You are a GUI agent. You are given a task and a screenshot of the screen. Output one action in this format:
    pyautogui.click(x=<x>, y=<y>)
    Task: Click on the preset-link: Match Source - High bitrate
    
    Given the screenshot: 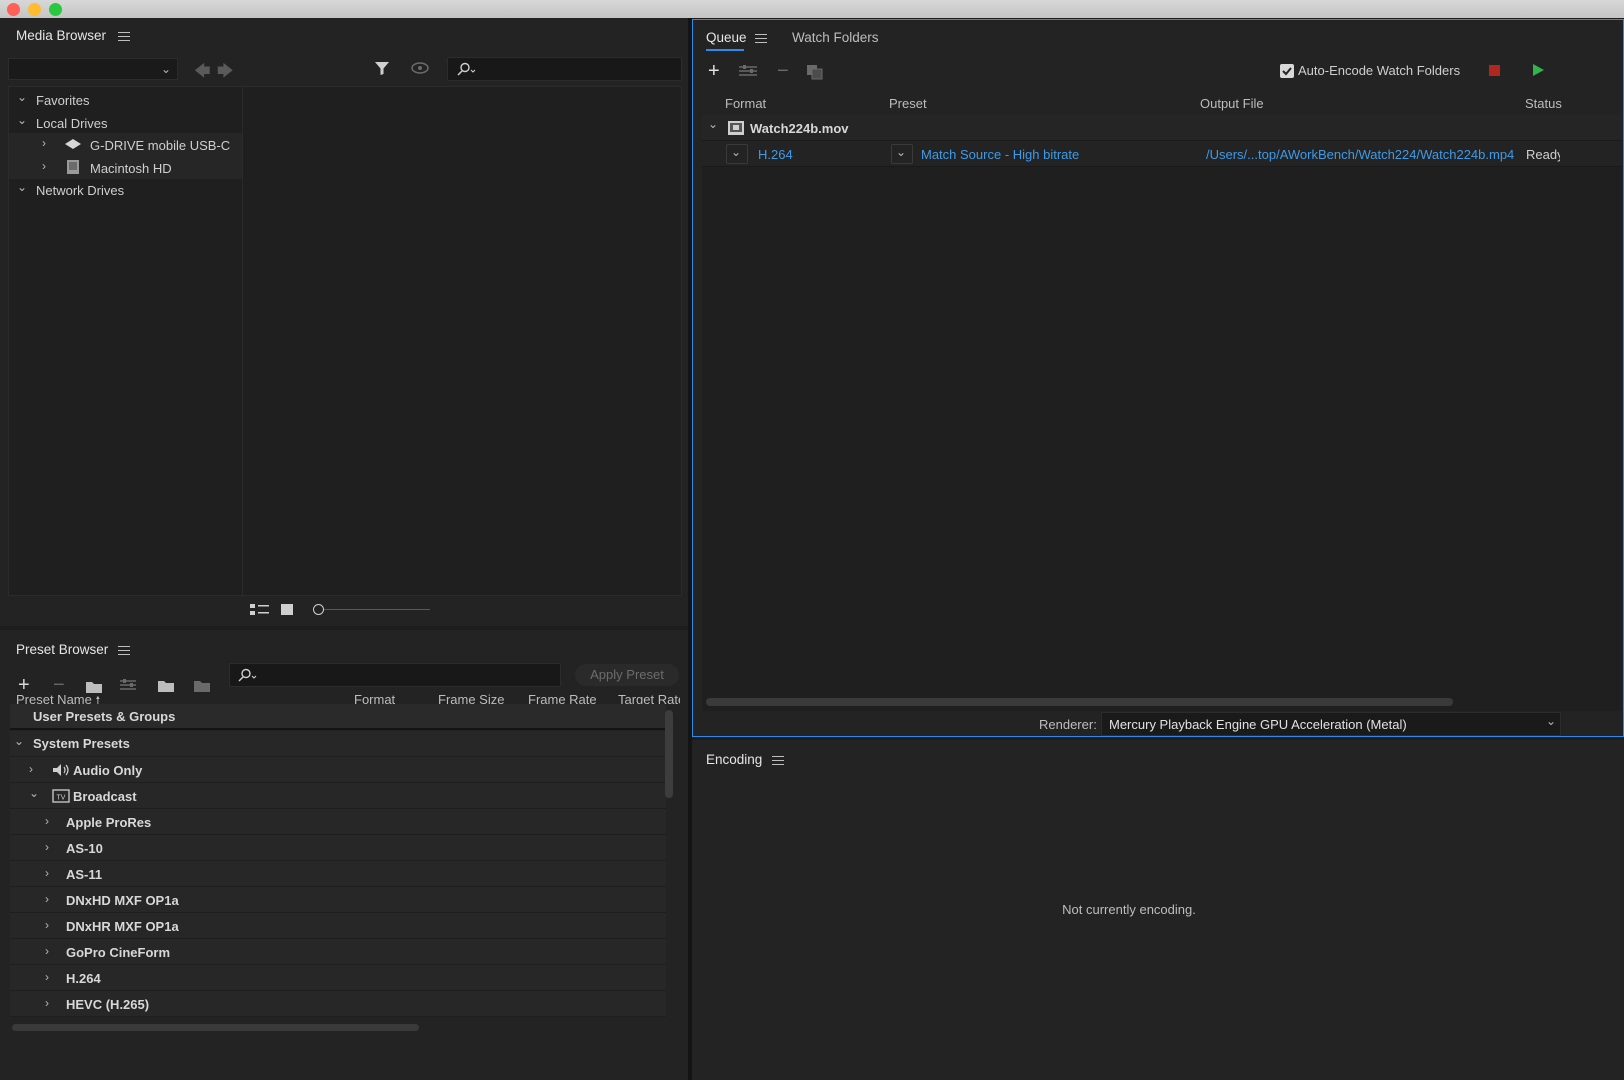 What is the action you would take?
    pyautogui.click(x=1000, y=154)
    